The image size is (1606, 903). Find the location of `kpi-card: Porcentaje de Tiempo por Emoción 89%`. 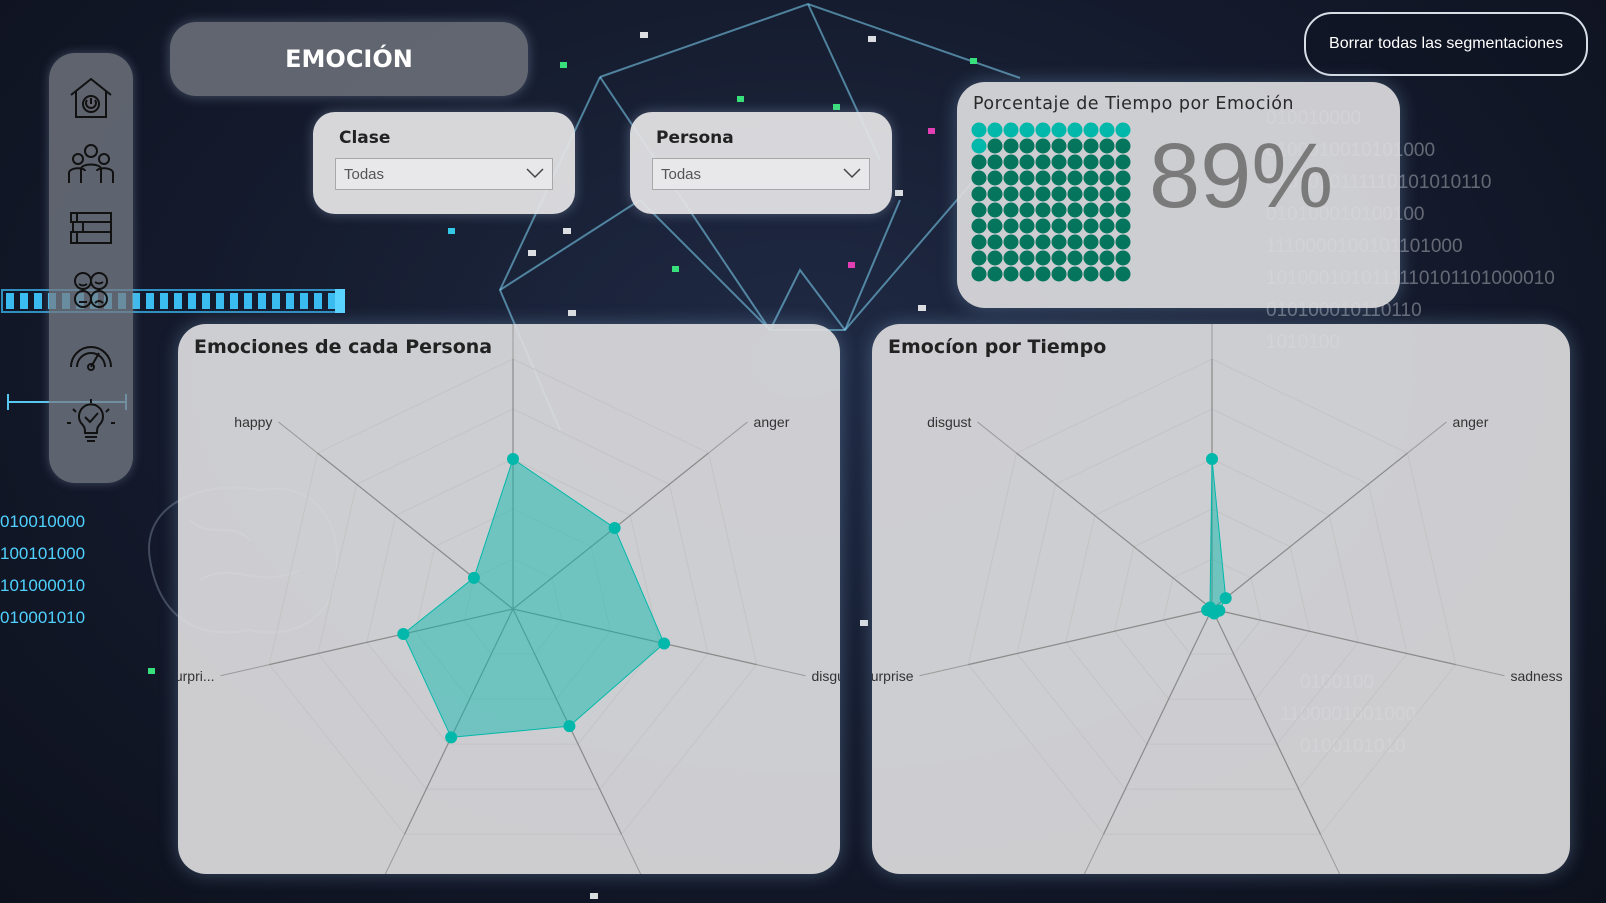

kpi-card: Porcentaje de Tiempo por Emoción 89% is located at coordinates (1178, 195).